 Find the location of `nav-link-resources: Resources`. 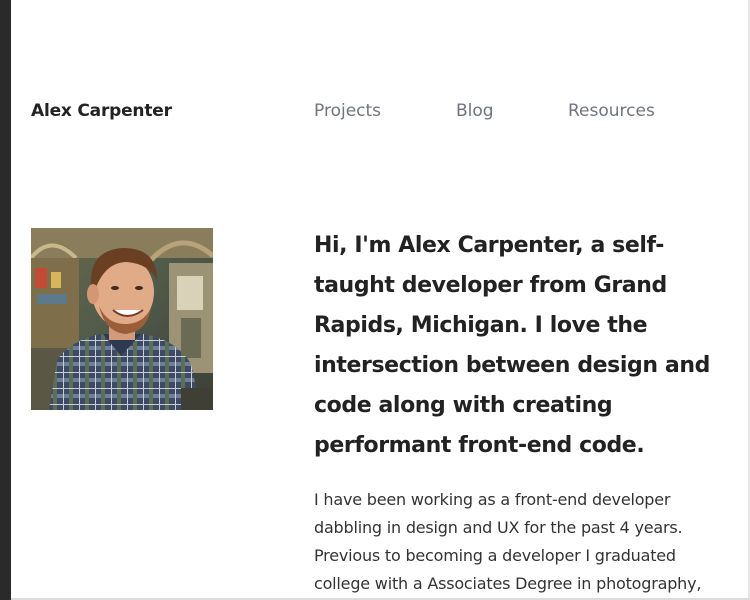

nav-link-resources: Resources is located at coordinates (611, 111).